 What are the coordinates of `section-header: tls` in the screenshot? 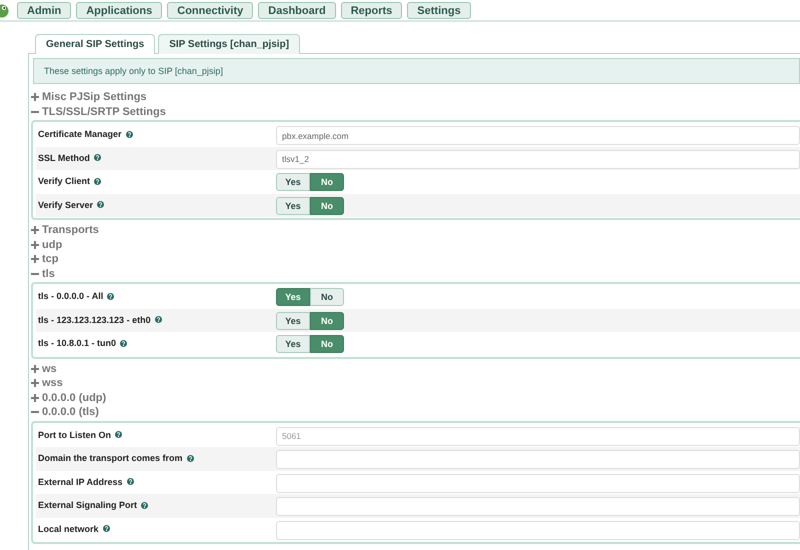 It's located at (48, 274).